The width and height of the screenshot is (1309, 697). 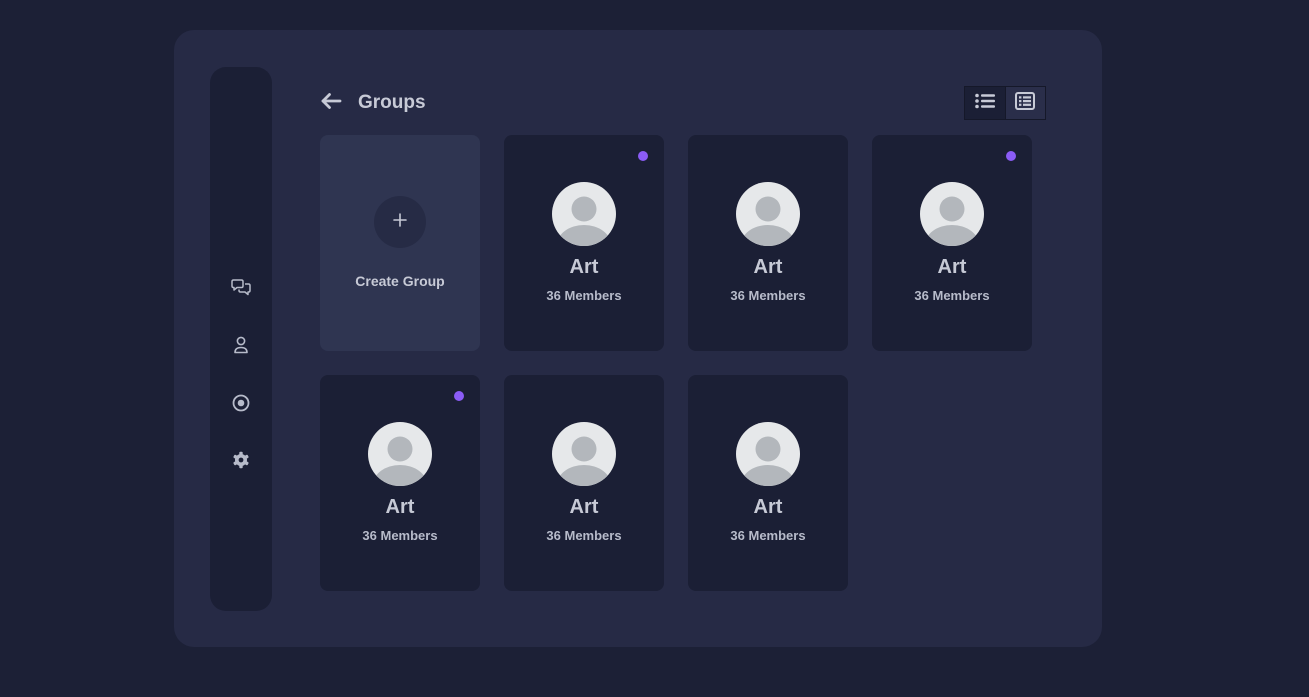 I want to click on create-group-card: Create Group, so click(x=400, y=243).